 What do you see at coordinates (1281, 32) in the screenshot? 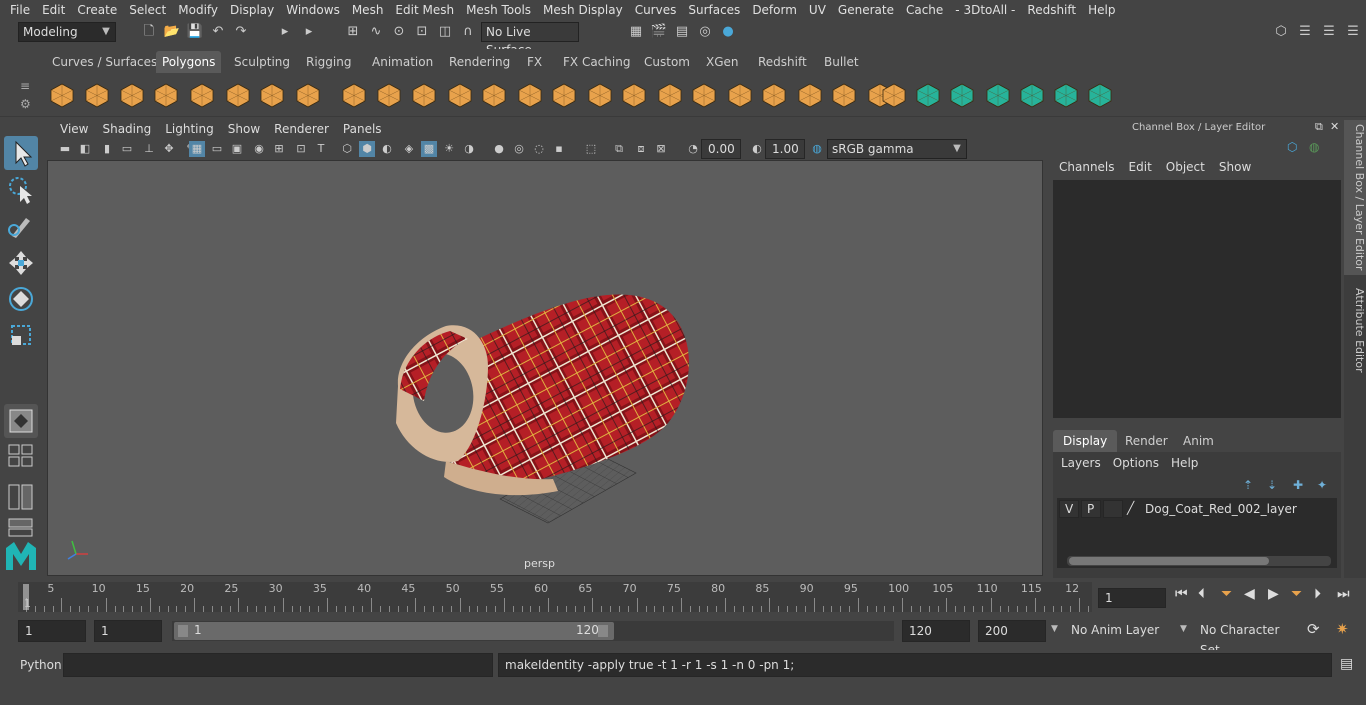
I see `workspace-icon: ⬡` at bounding box center [1281, 32].